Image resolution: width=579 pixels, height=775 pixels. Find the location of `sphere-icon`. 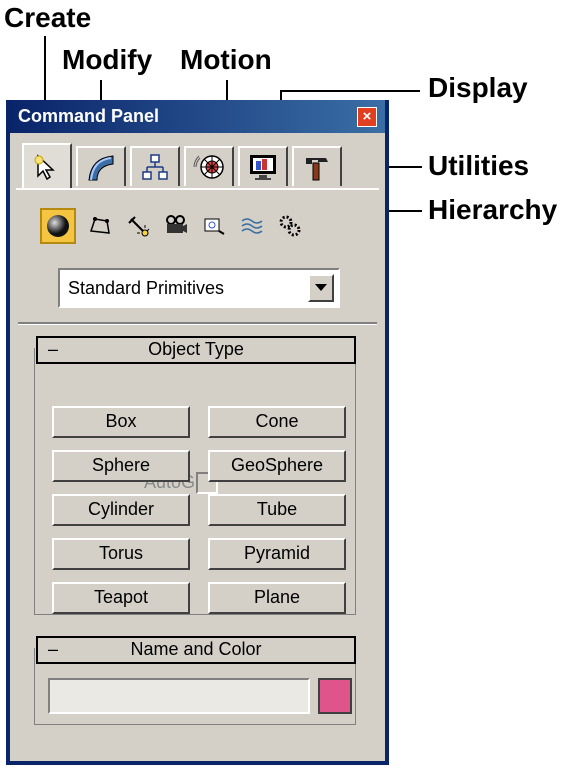

sphere-icon is located at coordinates (58, 226).